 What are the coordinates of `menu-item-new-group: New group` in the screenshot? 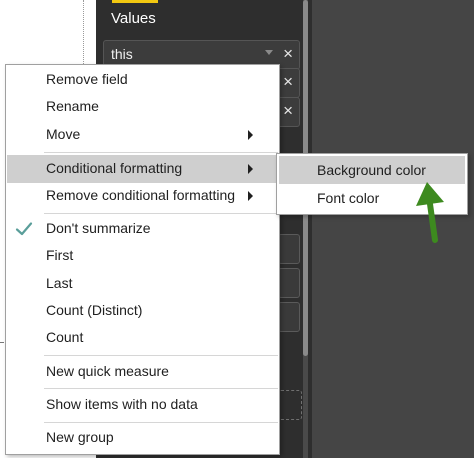 It's located at (143, 438).